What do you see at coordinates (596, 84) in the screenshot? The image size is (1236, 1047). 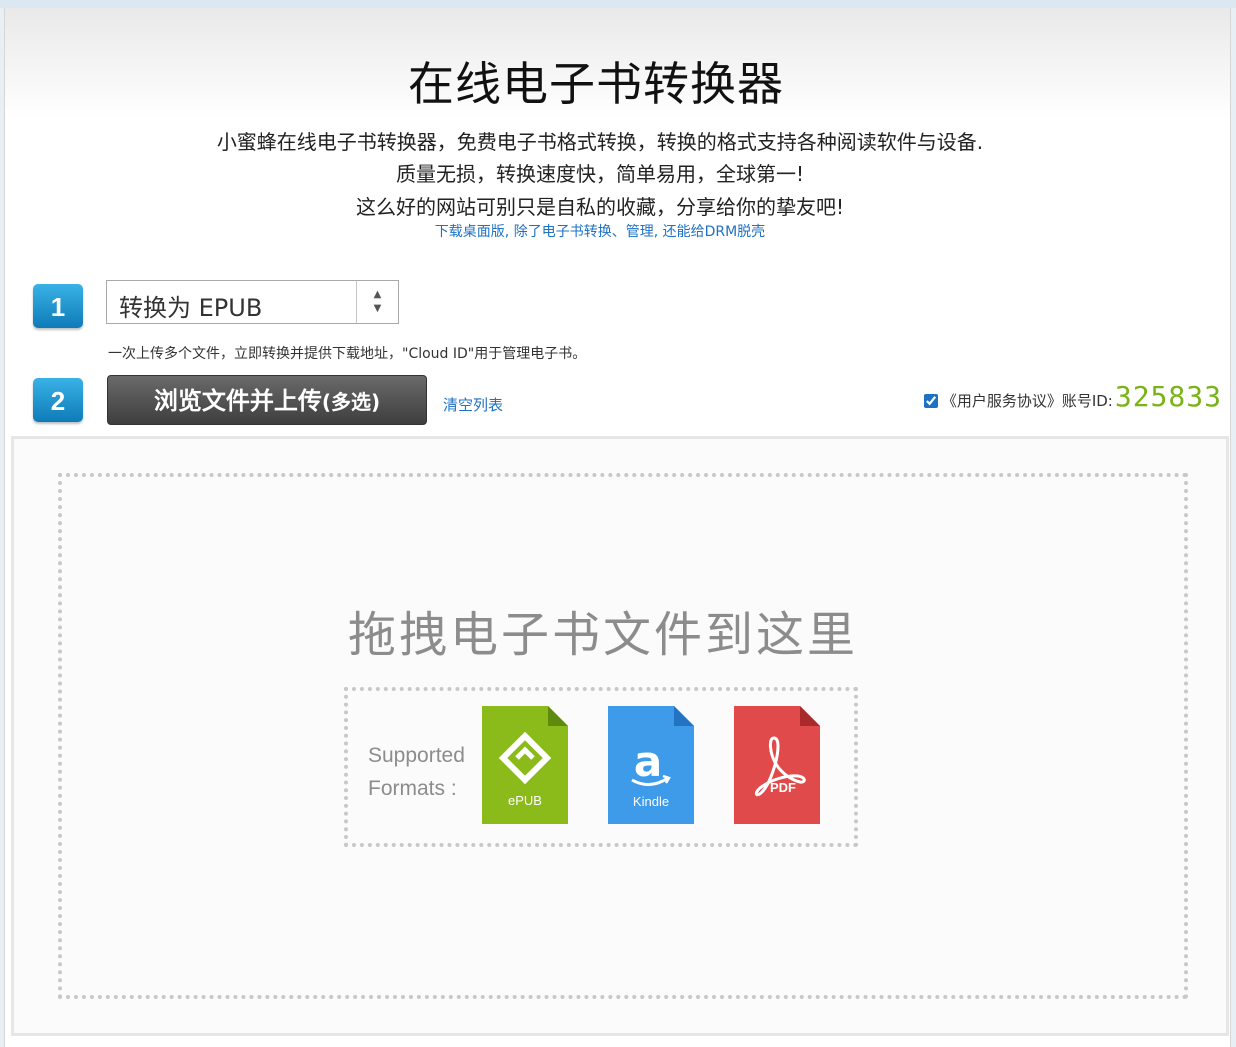 I see `page-title: 在线电子书转换器` at bounding box center [596, 84].